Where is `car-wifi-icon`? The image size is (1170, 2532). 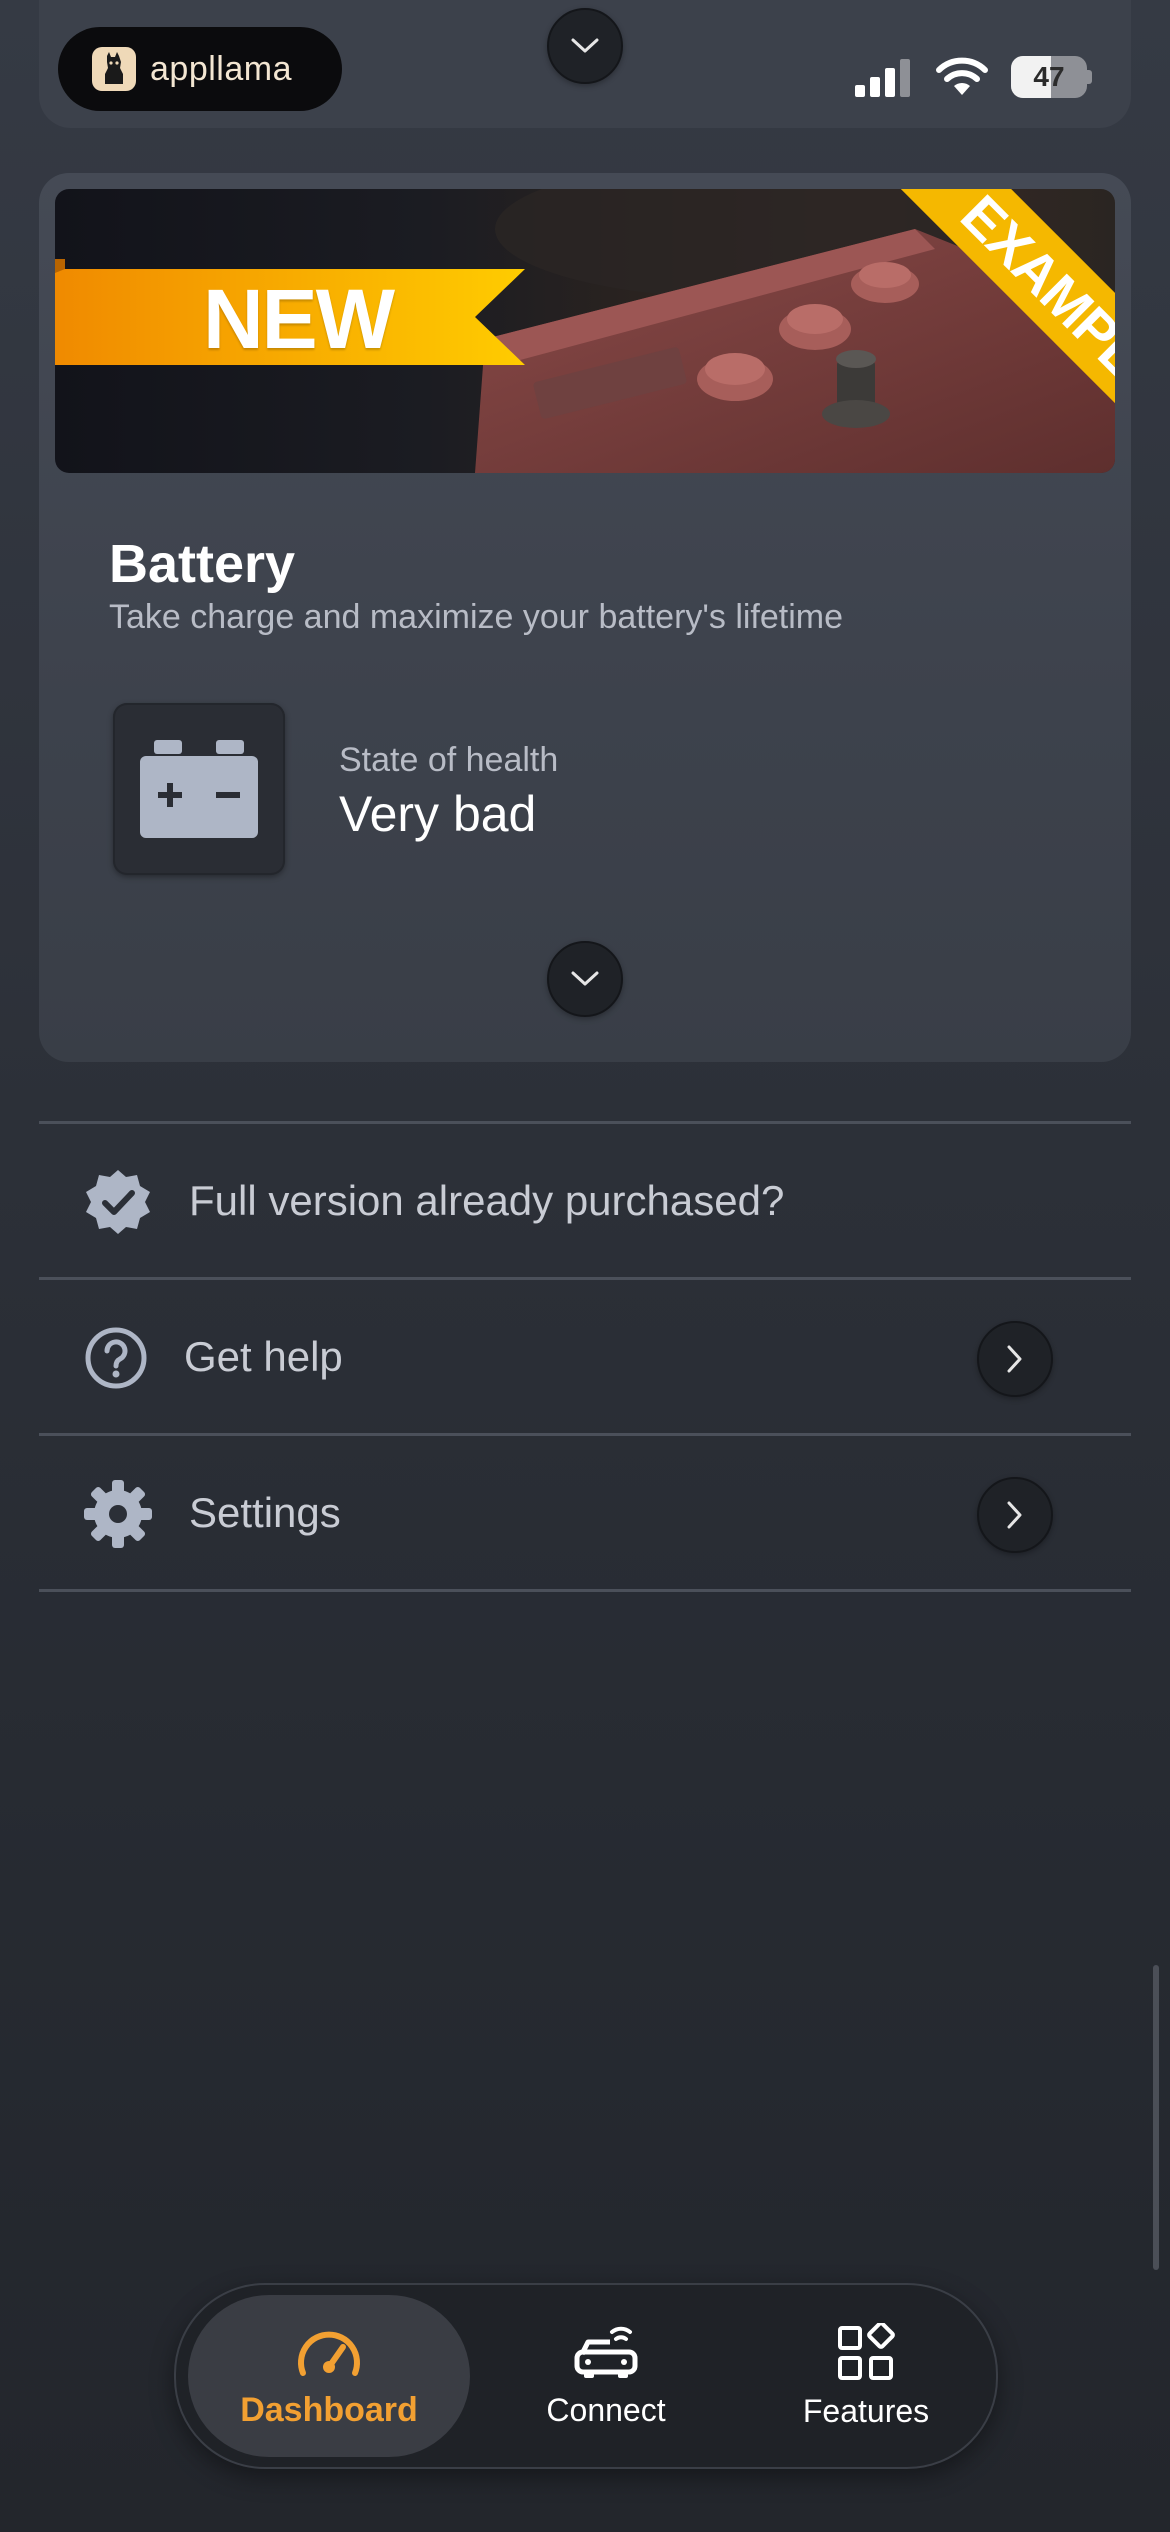 car-wifi-icon is located at coordinates (606, 2352).